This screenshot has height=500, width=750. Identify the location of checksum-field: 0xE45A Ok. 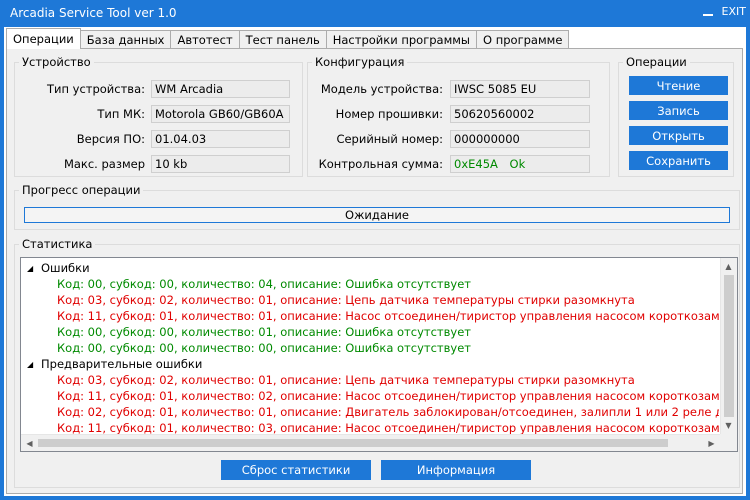
(520, 164).